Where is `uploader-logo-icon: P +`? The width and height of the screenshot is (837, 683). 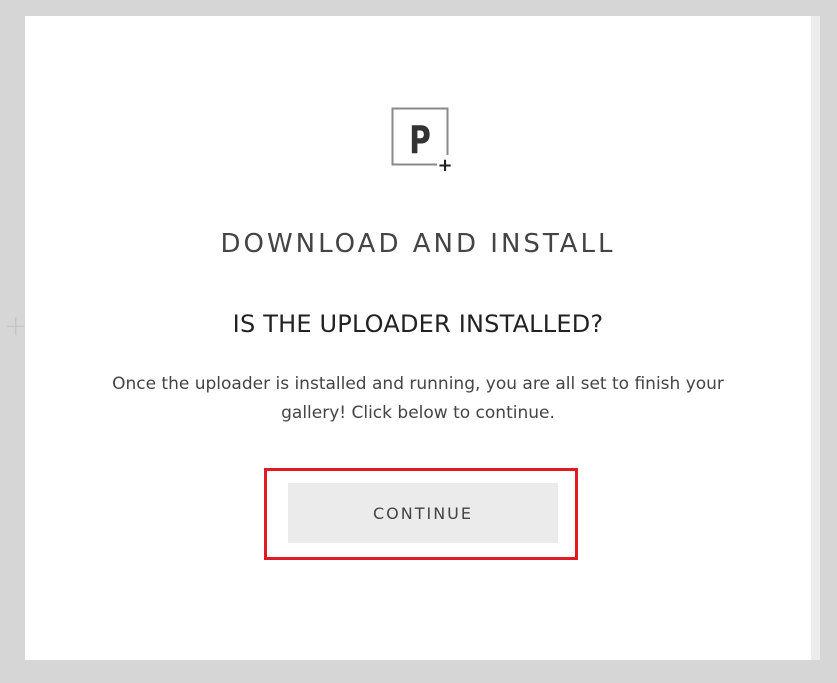
uploader-logo-icon: P + is located at coordinates (426, 142).